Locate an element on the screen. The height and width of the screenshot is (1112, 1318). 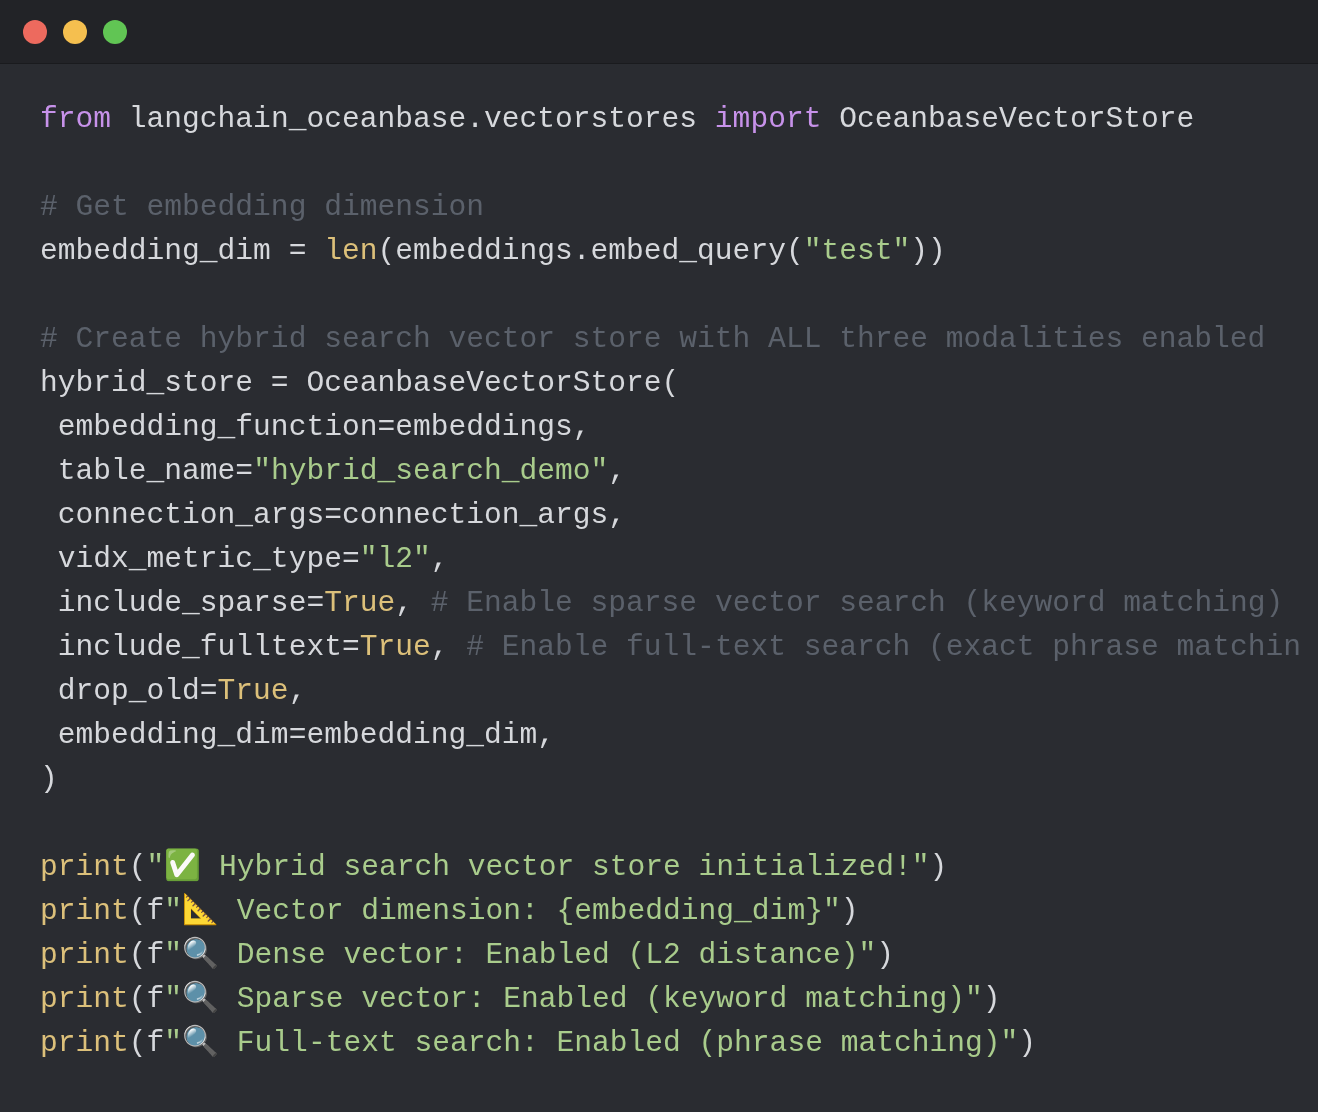
code-line: print(f"🔍 Full-text search: Enabled (phrase matching)") is located at coordinates (538, 1043).